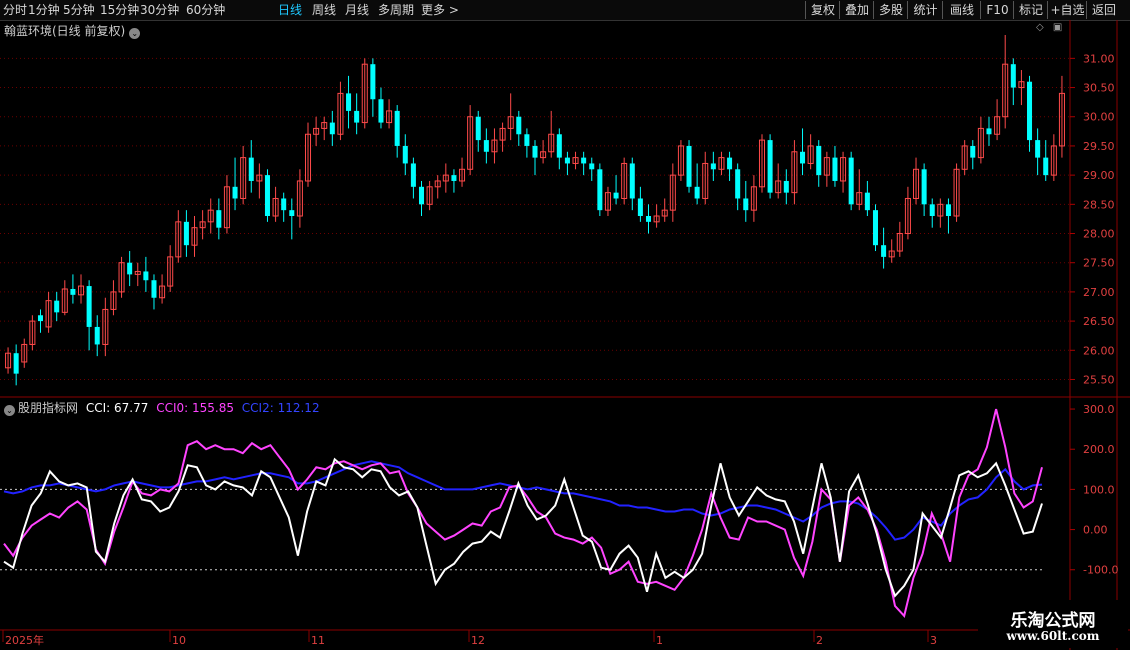 Image resolution: width=1130 pixels, height=650 pixels. I want to click on period-tab-6: 日线, so click(290, 10).